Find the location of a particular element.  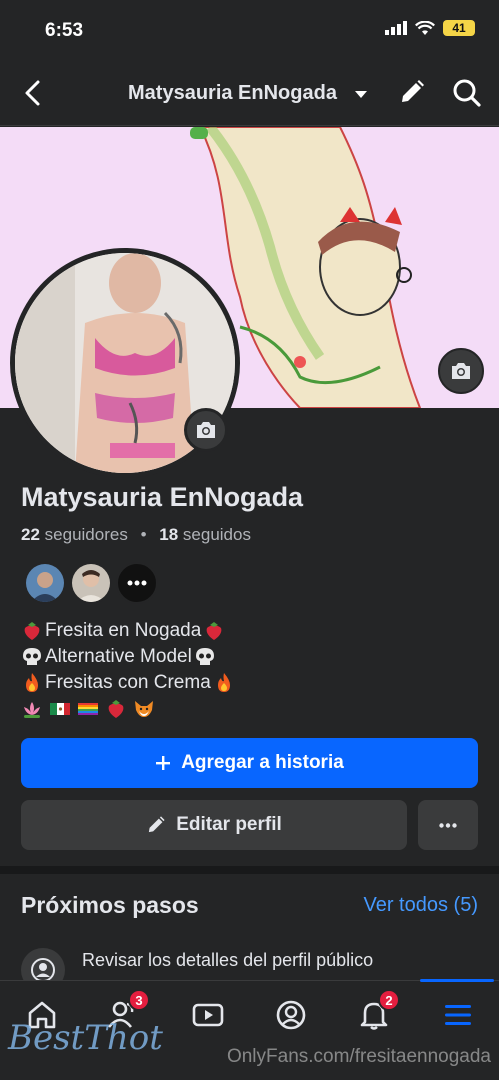

status-bar: 6:53 41 is located at coordinates (249, 31).